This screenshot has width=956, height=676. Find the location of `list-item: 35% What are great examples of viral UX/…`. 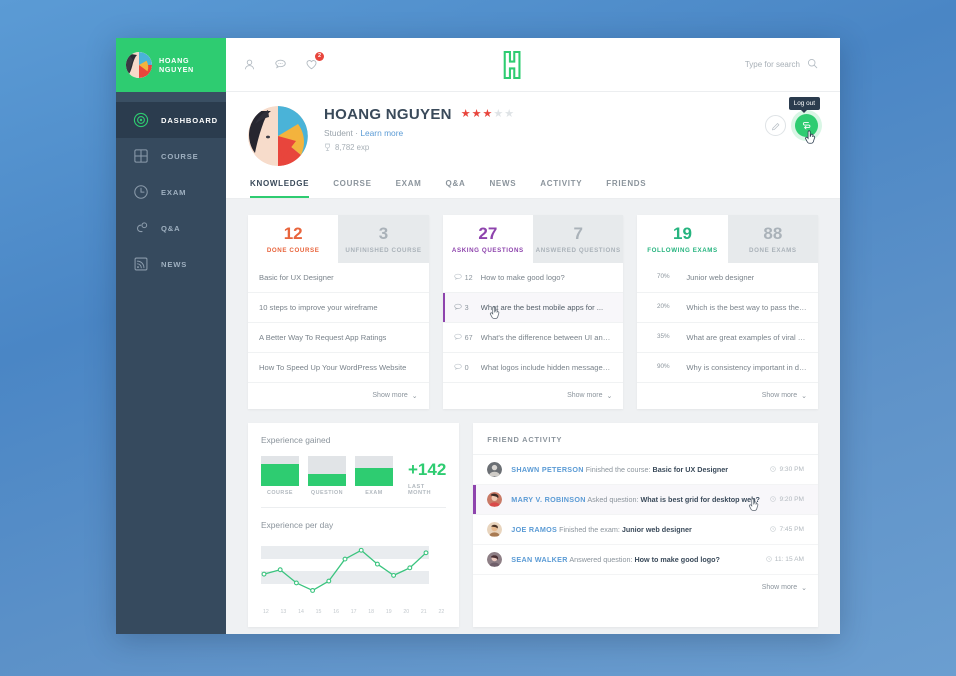

list-item: 35% What are great examples of viral UX/… is located at coordinates (728, 338).